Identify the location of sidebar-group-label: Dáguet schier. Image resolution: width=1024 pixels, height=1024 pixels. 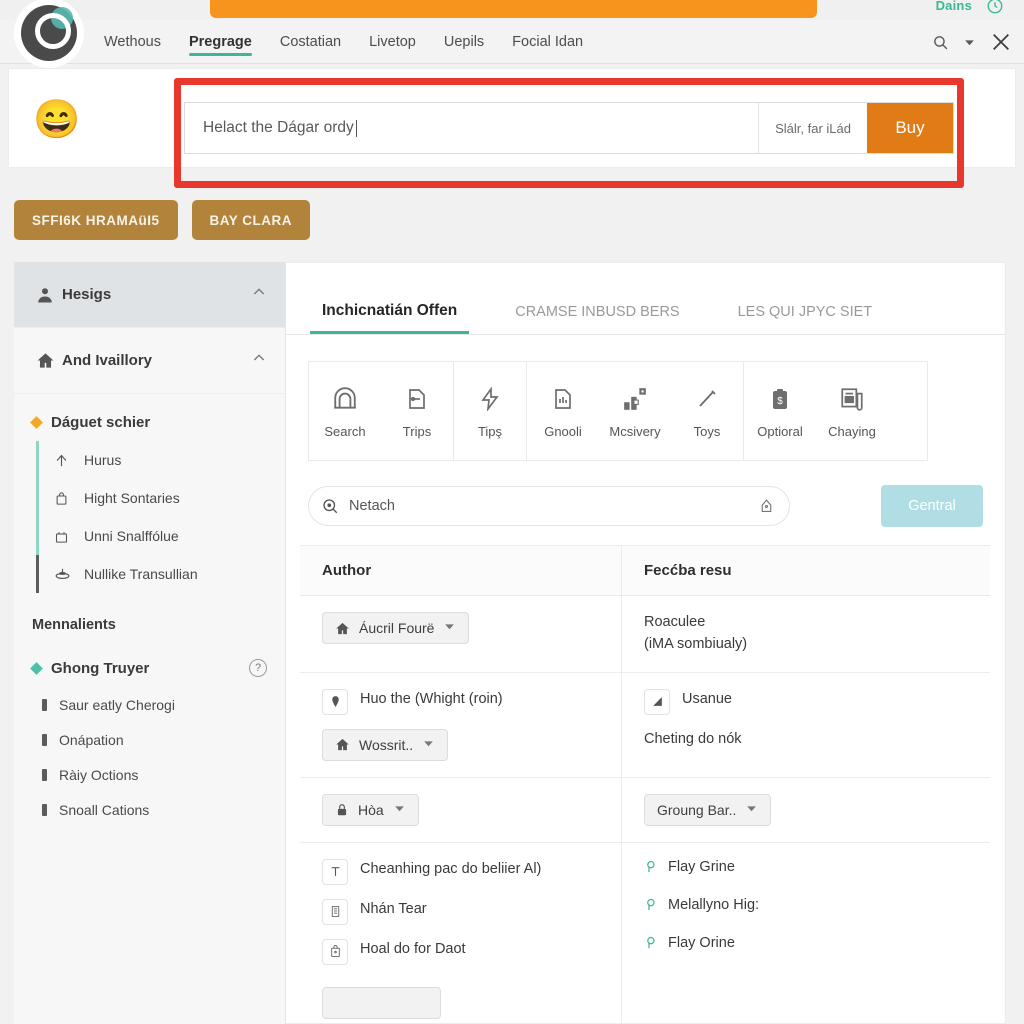
(101, 422).